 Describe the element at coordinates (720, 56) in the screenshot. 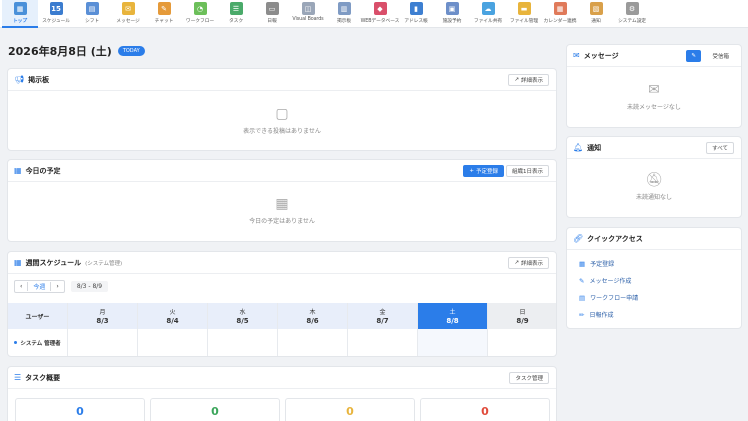

I see `inbox-button: 受信箱` at that location.